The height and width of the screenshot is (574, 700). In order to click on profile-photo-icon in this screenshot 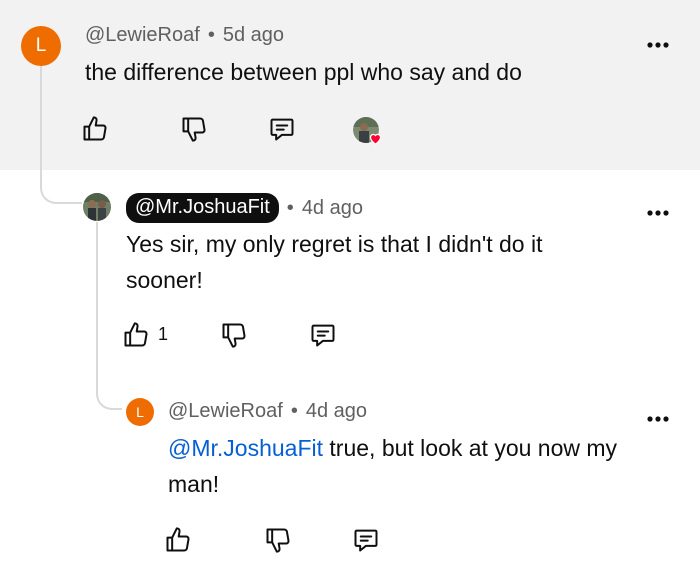, I will do `click(97, 207)`.